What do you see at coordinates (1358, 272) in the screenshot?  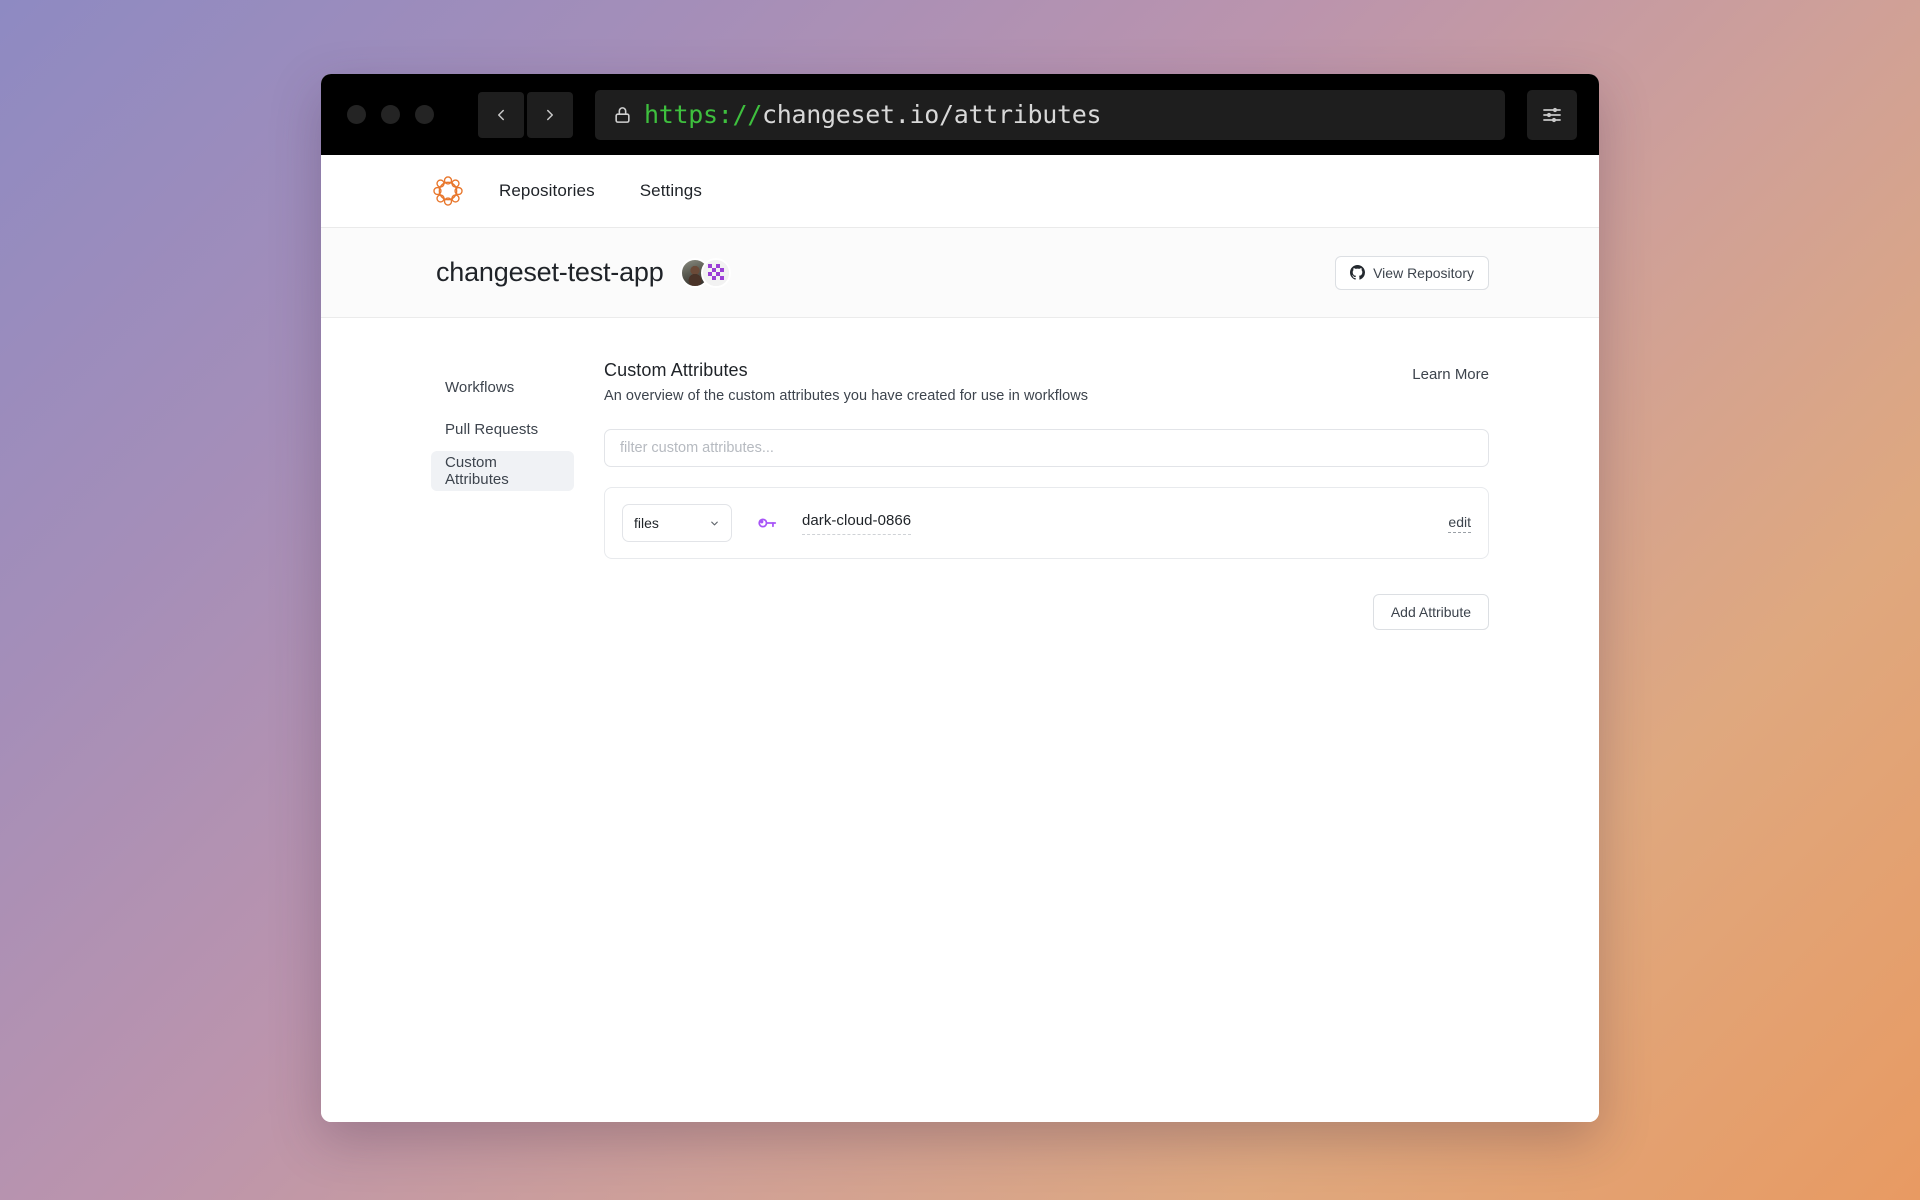 I see `github-icon` at bounding box center [1358, 272].